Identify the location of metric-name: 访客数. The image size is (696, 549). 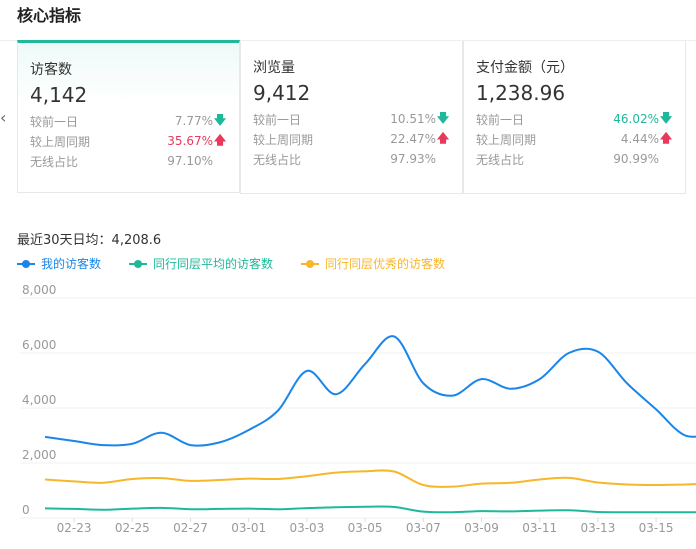
(51, 70).